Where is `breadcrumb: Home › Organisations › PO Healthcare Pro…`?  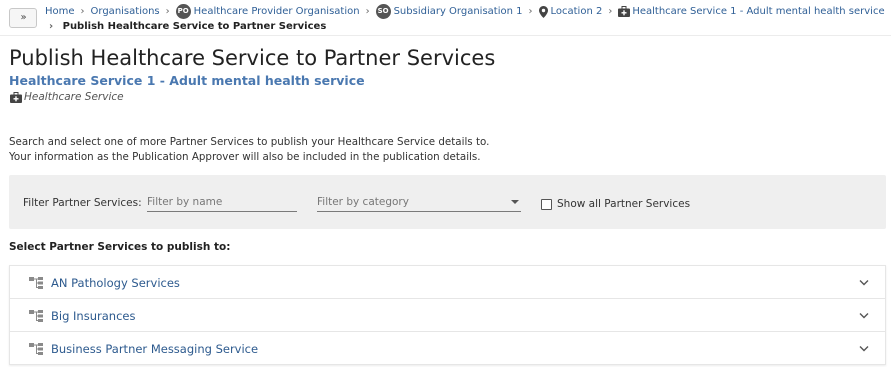 breadcrumb: Home › Organisations › PO Healthcare Pro… is located at coordinates (465, 19).